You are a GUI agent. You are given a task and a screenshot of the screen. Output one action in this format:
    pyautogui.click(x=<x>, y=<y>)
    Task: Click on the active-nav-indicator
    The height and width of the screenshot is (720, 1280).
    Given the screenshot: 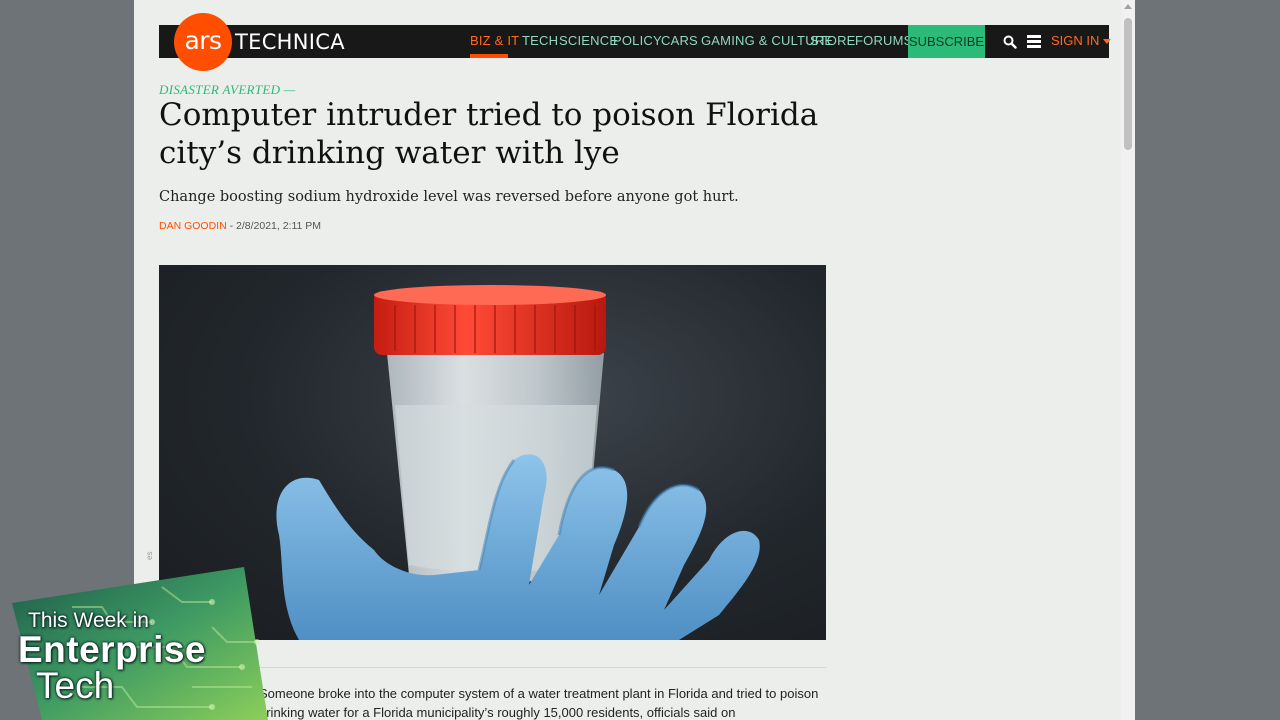 What is the action you would take?
    pyautogui.click(x=489, y=56)
    